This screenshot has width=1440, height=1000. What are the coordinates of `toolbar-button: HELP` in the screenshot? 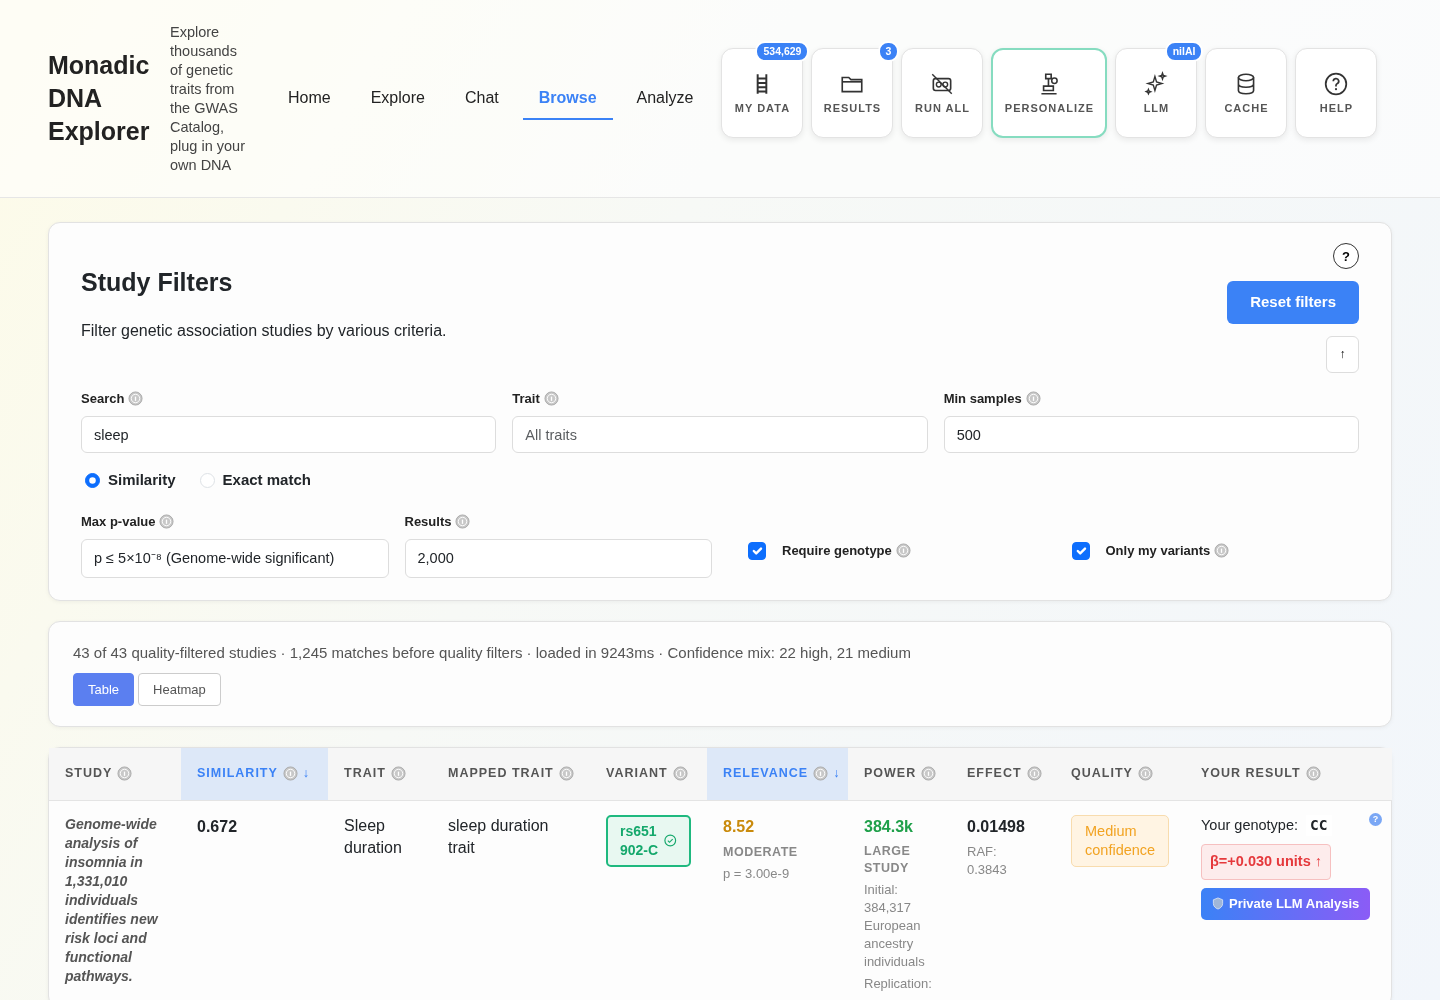 It's located at (1336, 92).